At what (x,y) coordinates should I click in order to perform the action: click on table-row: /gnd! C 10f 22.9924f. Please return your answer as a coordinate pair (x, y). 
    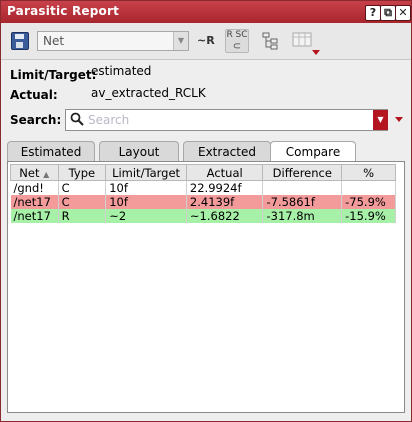
    Looking at the image, I should click on (203, 187).